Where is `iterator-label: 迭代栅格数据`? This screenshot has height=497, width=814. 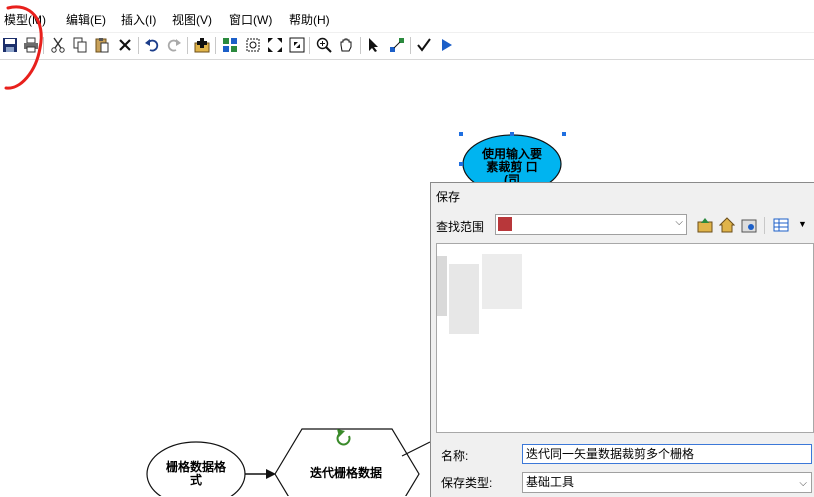 iterator-label: 迭代栅格数据 is located at coordinates (345, 473).